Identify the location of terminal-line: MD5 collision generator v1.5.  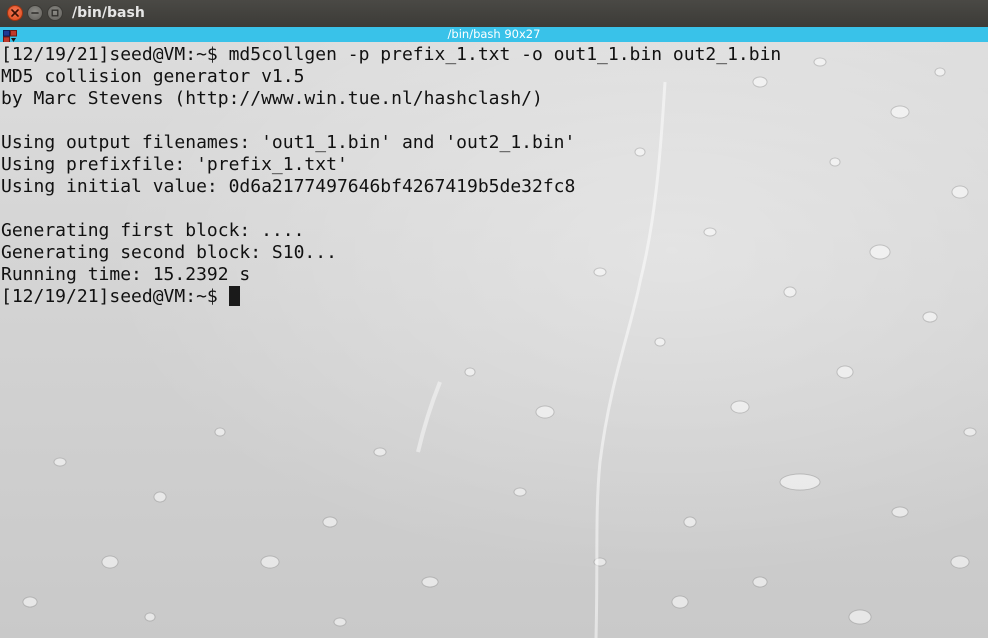
(153, 76).